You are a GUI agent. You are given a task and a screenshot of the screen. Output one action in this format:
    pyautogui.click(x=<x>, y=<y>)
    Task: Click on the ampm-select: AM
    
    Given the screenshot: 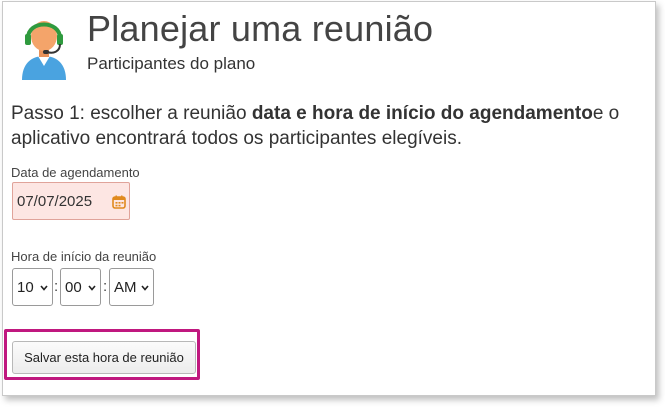 What is the action you would take?
    pyautogui.click(x=131, y=287)
    